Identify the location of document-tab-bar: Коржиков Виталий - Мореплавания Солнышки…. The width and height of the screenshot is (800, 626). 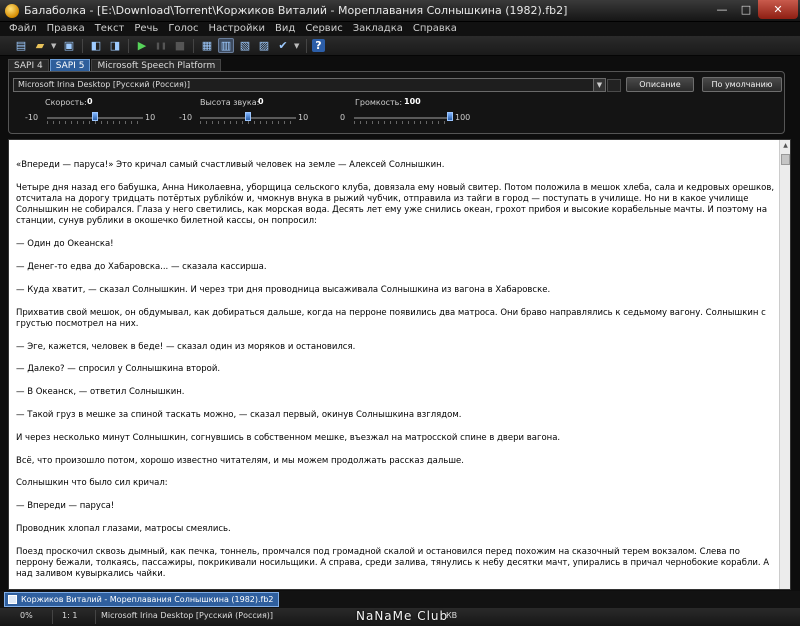
(400, 599).